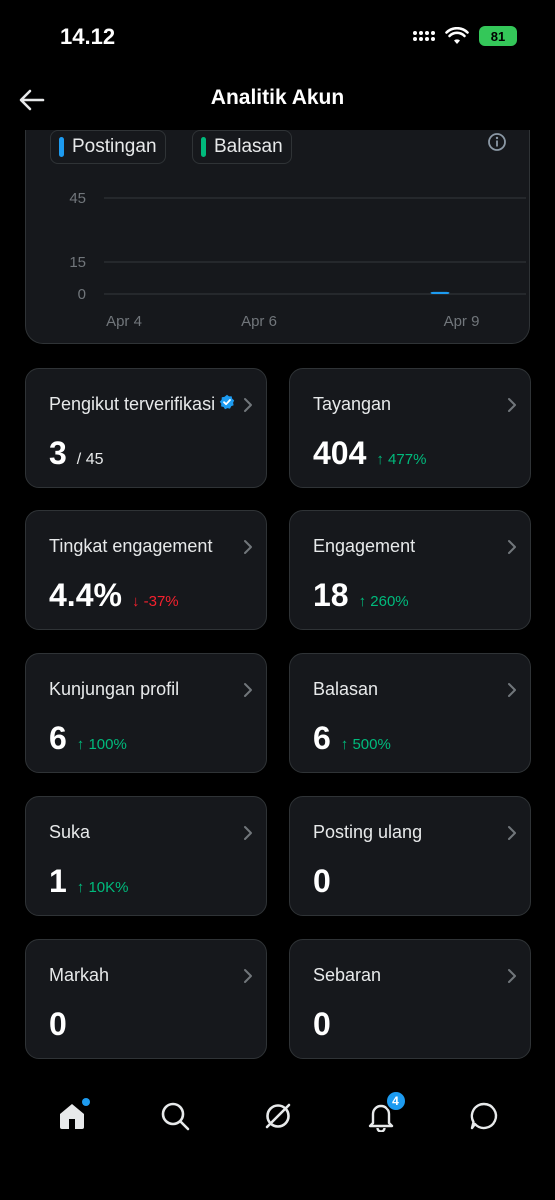  I want to click on signal-icon, so click(424, 36).